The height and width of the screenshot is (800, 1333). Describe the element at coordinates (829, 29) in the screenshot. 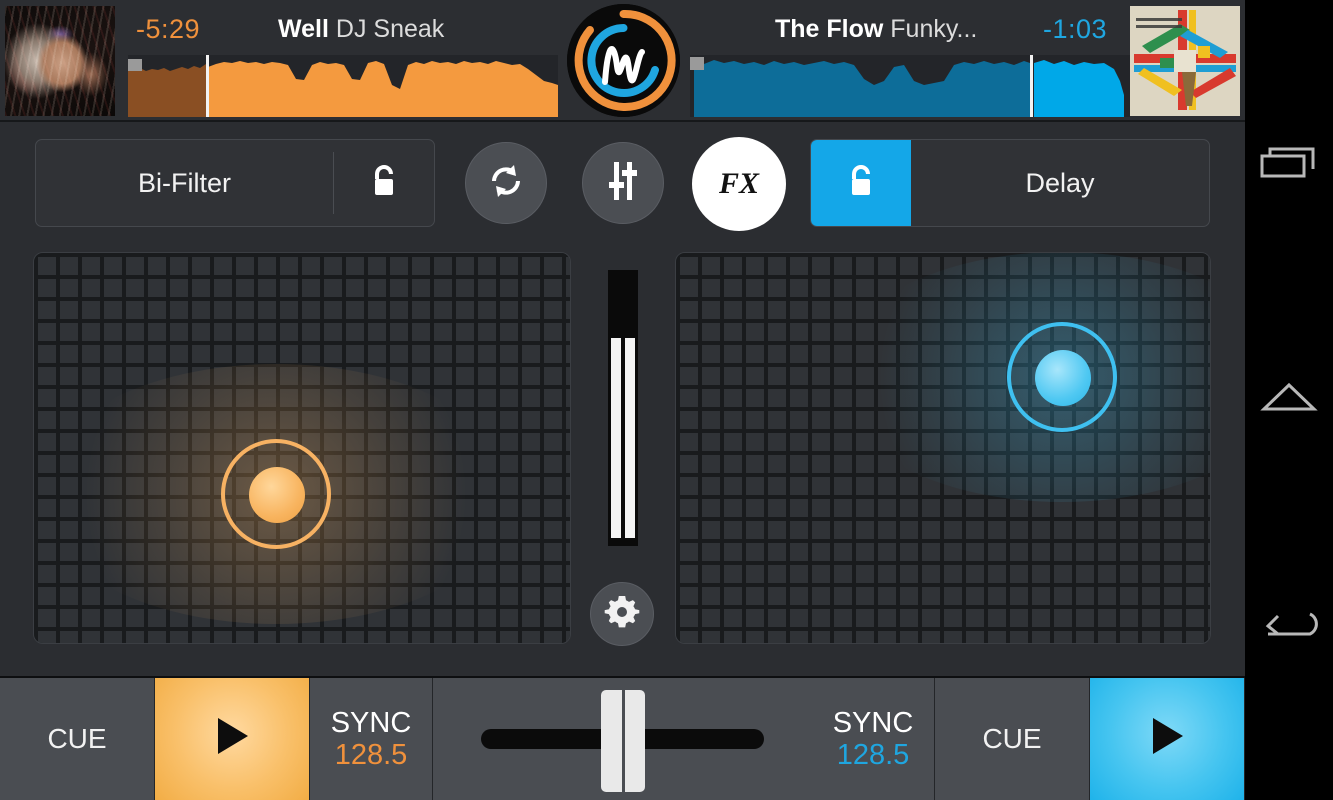

I see `deck-right-track-title: The Flow` at that location.